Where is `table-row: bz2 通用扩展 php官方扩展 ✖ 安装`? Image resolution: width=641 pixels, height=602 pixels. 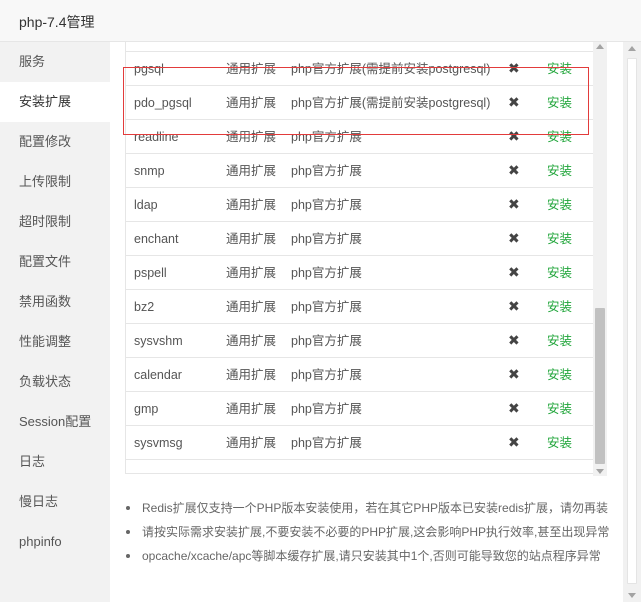
table-row: bz2 通用扩展 php官方扩展 ✖ 安装 is located at coordinates (366, 307).